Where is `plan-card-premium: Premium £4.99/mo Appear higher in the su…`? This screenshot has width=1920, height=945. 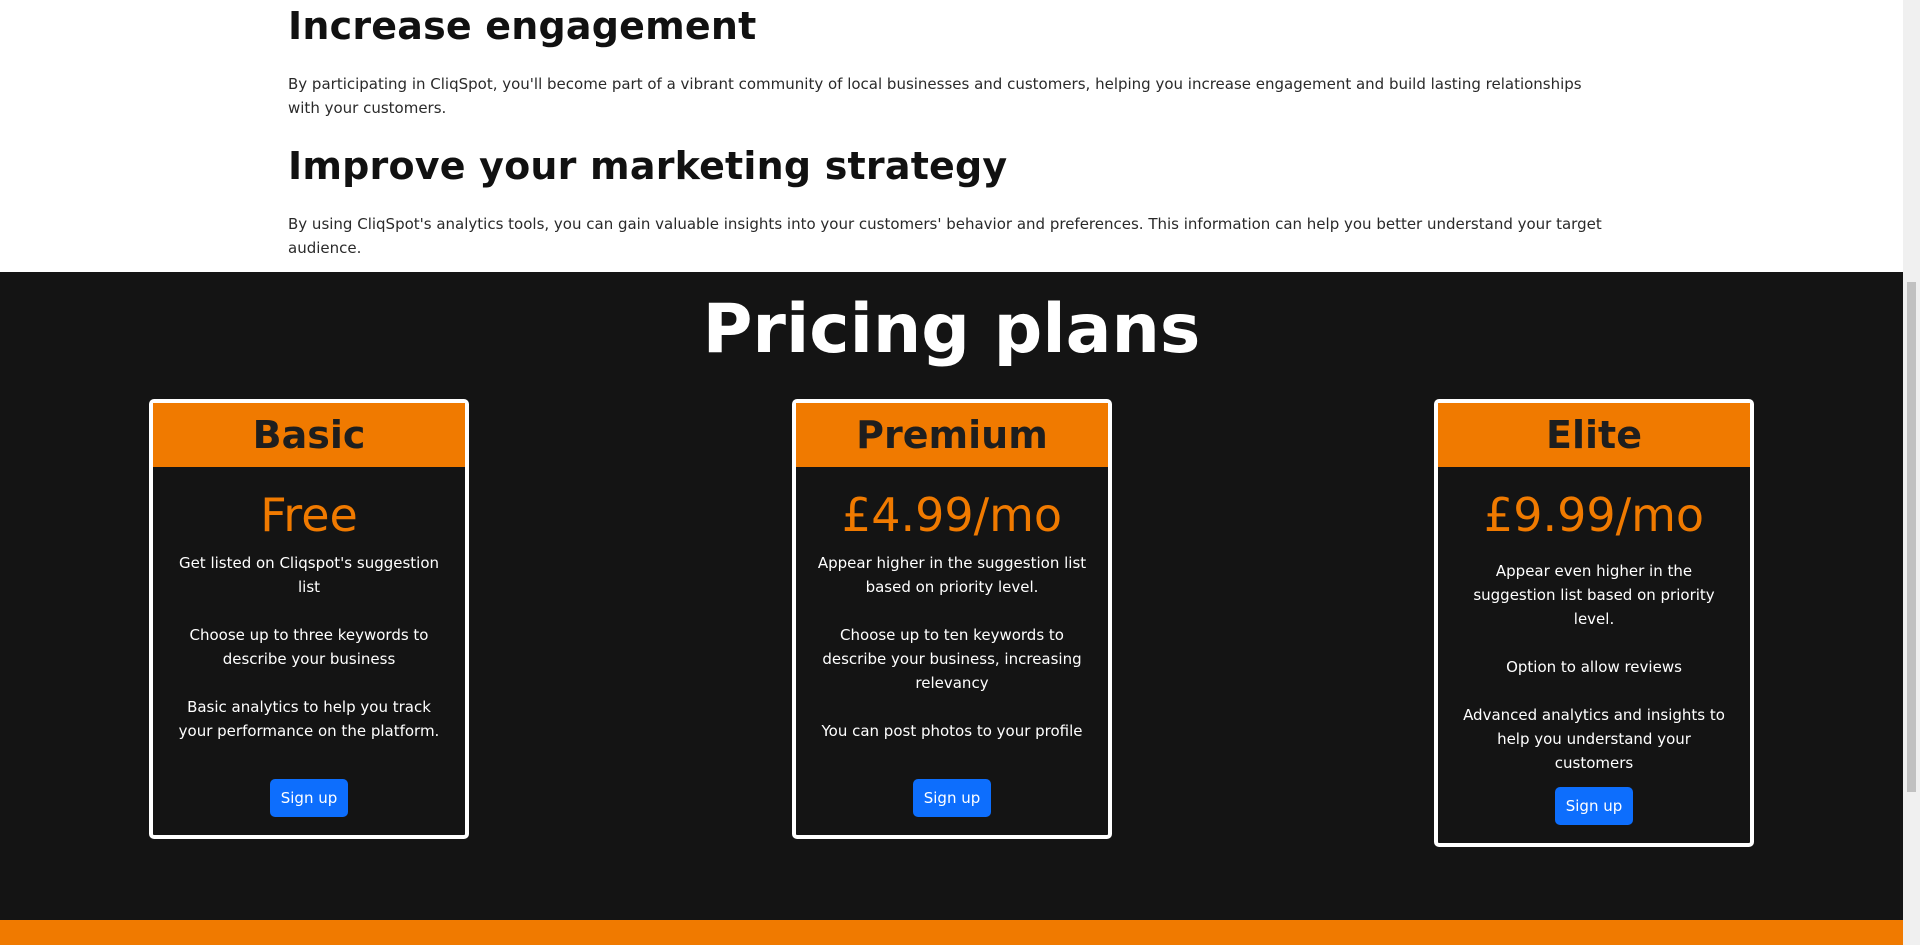
plan-card-premium: Premium £4.99/mo Appear higher in the su… is located at coordinates (952, 619).